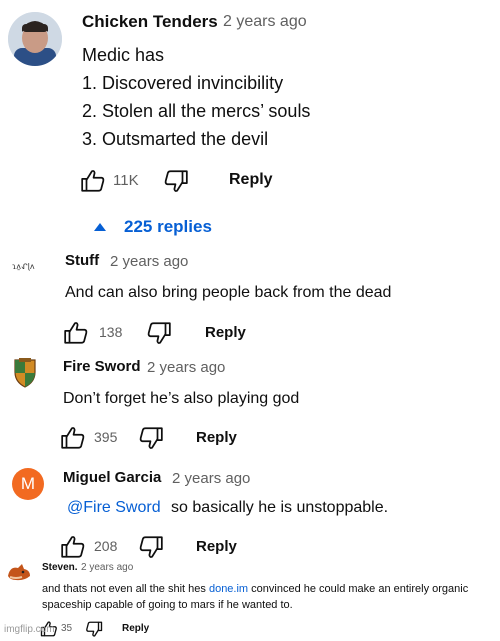 The height and width of the screenshot is (641, 500). What do you see at coordinates (175, 139) in the screenshot?
I see `comment-text-line: 3. Outsmarted the devil` at bounding box center [175, 139].